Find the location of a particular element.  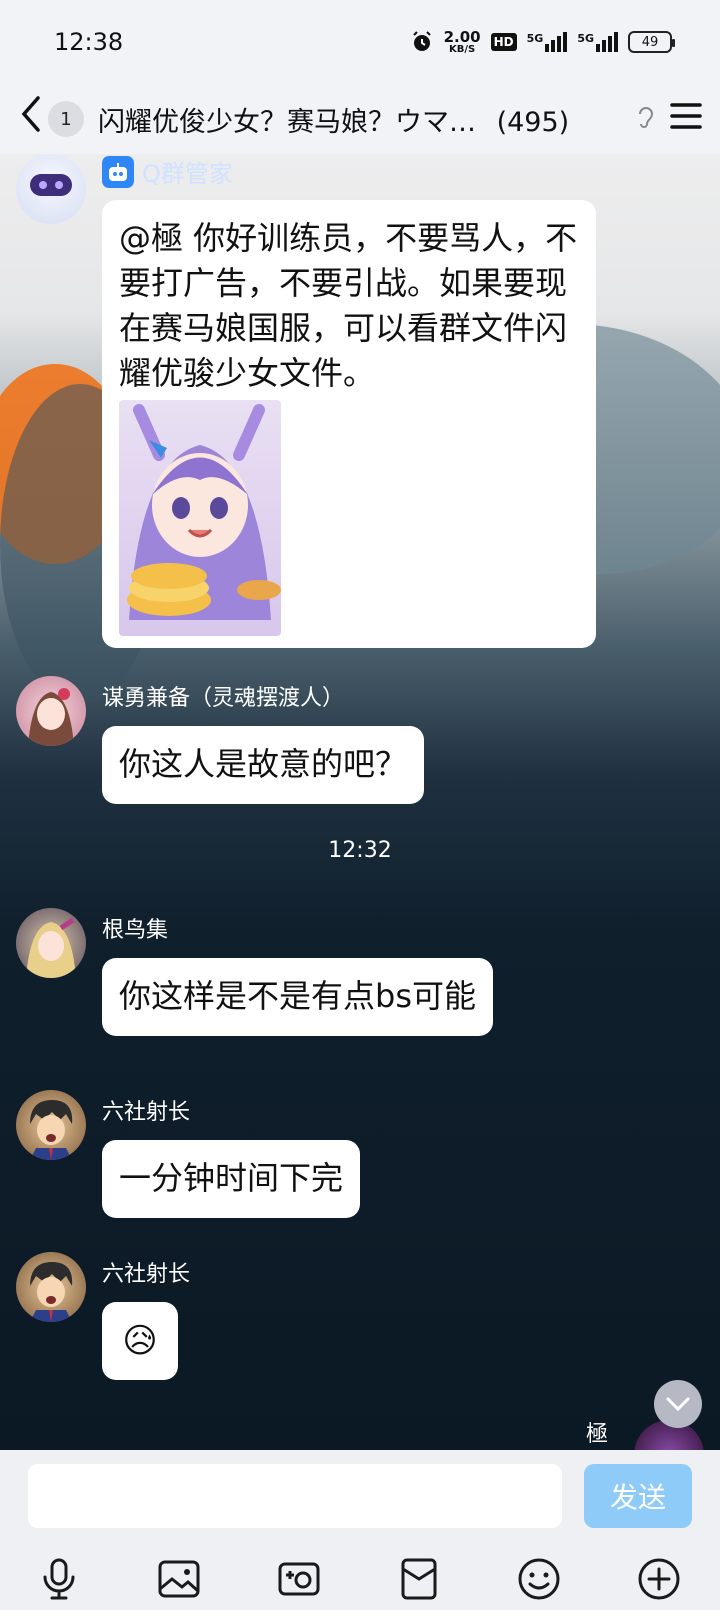

message-item: 六社射长 一分钟时间下完 is located at coordinates (360, 1155).